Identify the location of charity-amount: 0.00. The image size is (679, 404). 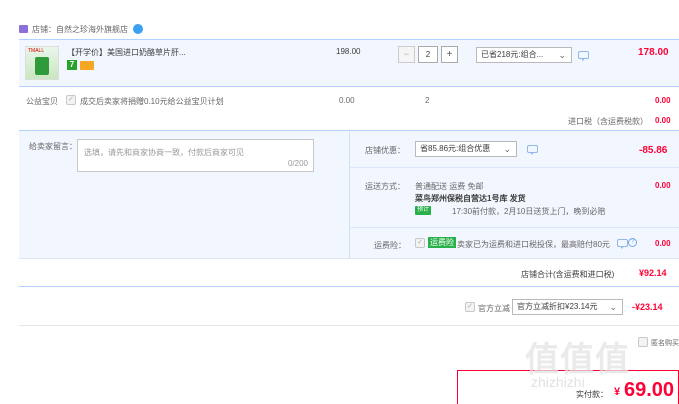
(663, 100).